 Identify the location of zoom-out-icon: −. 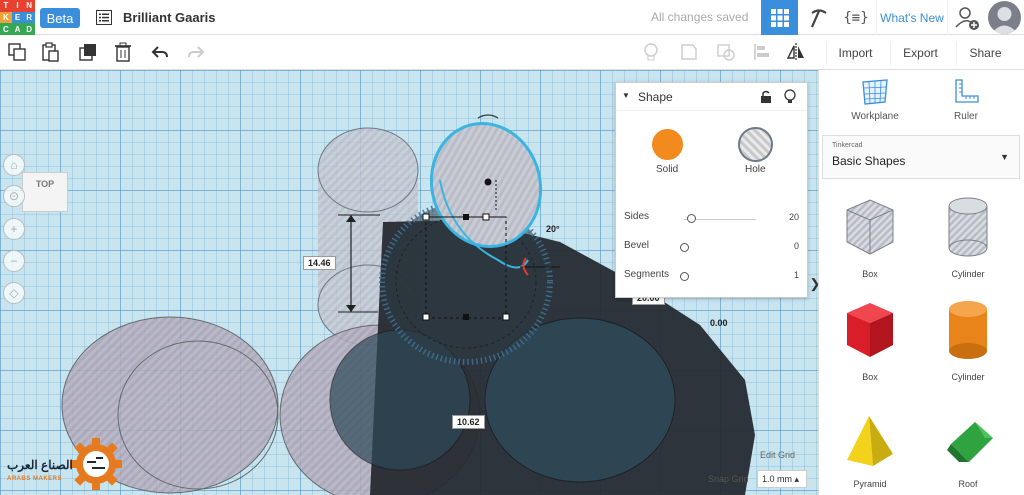
(14, 261).